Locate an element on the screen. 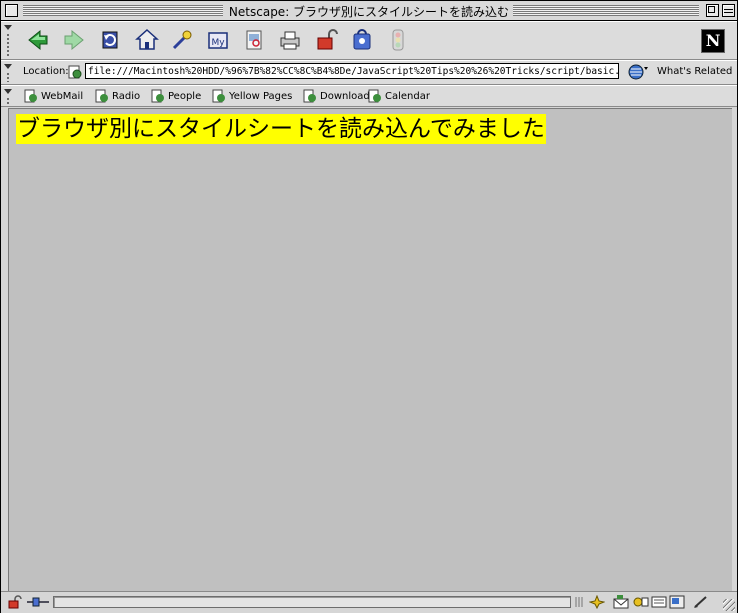 The image size is (738, 613). reload-icon is located at coordinates (110, 40).